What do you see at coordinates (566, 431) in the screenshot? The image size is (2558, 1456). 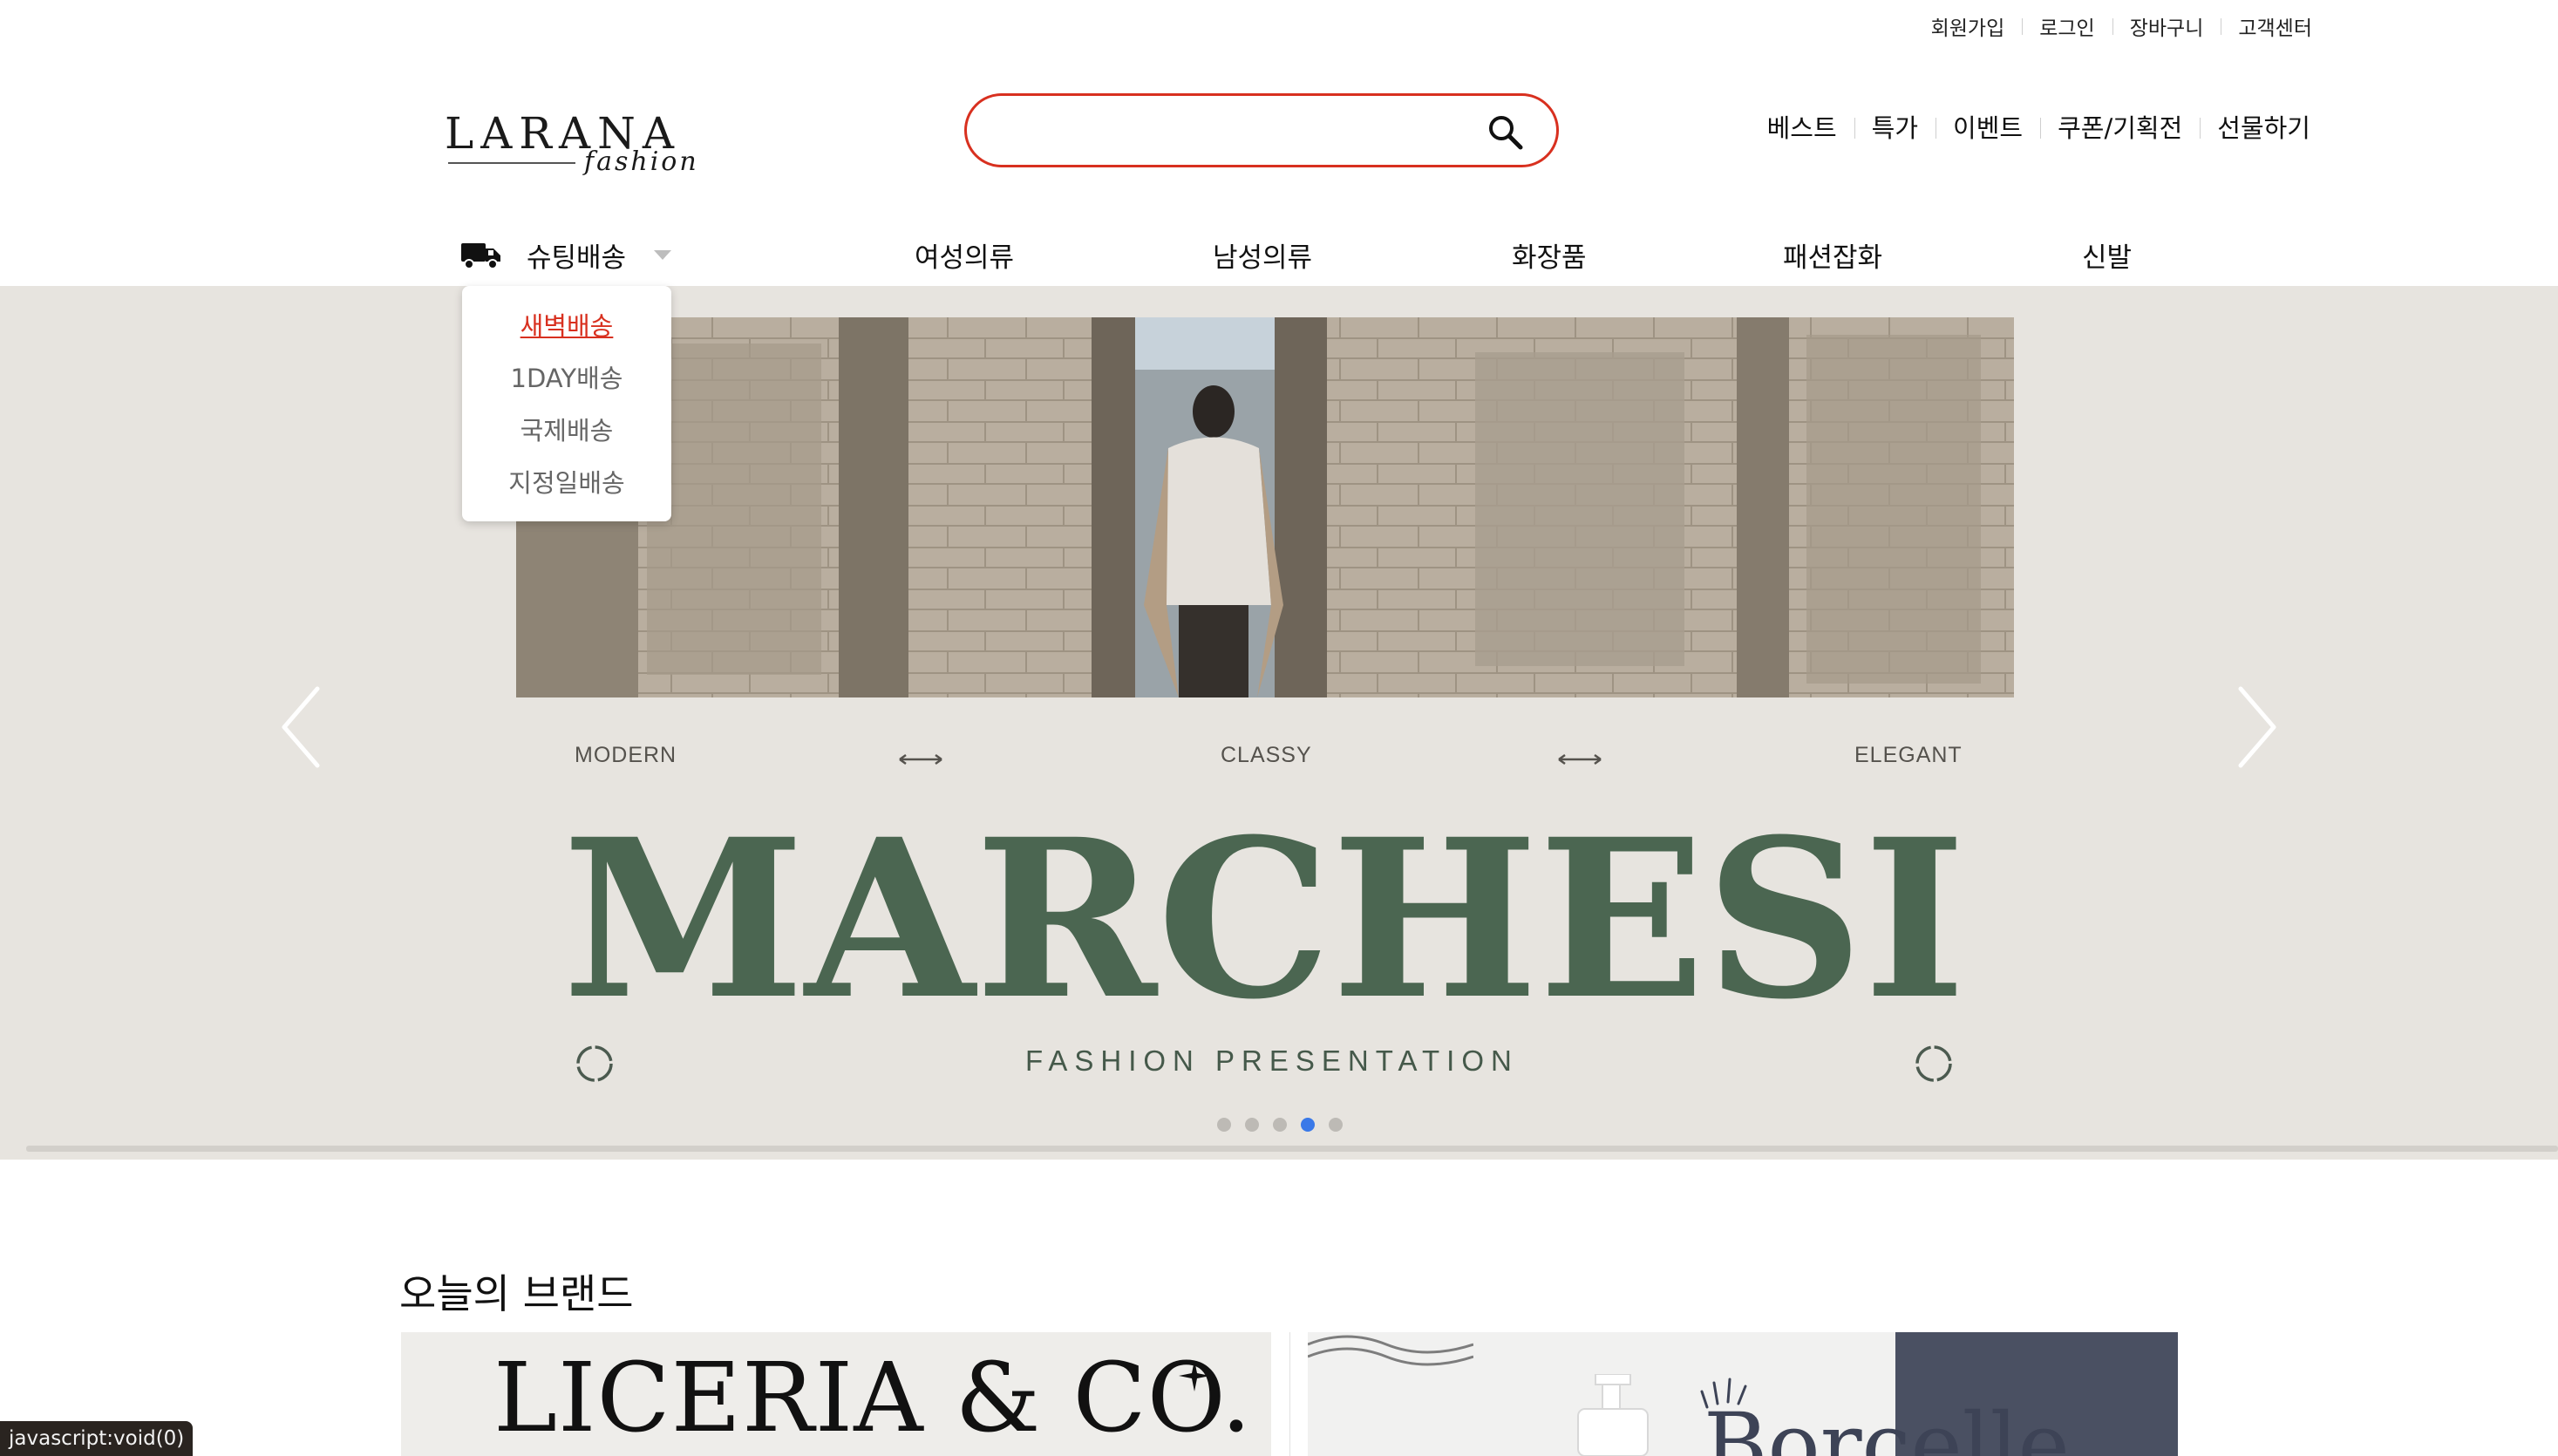 I see `dropdown-item-international-delivery: 국제배송` at bounding box center [566, 431].